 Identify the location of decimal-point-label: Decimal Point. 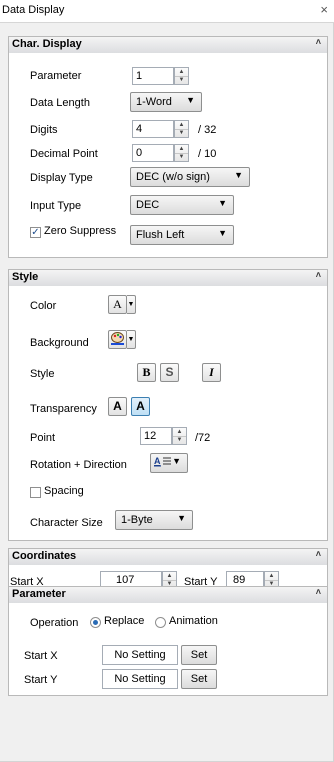
(64, 154).